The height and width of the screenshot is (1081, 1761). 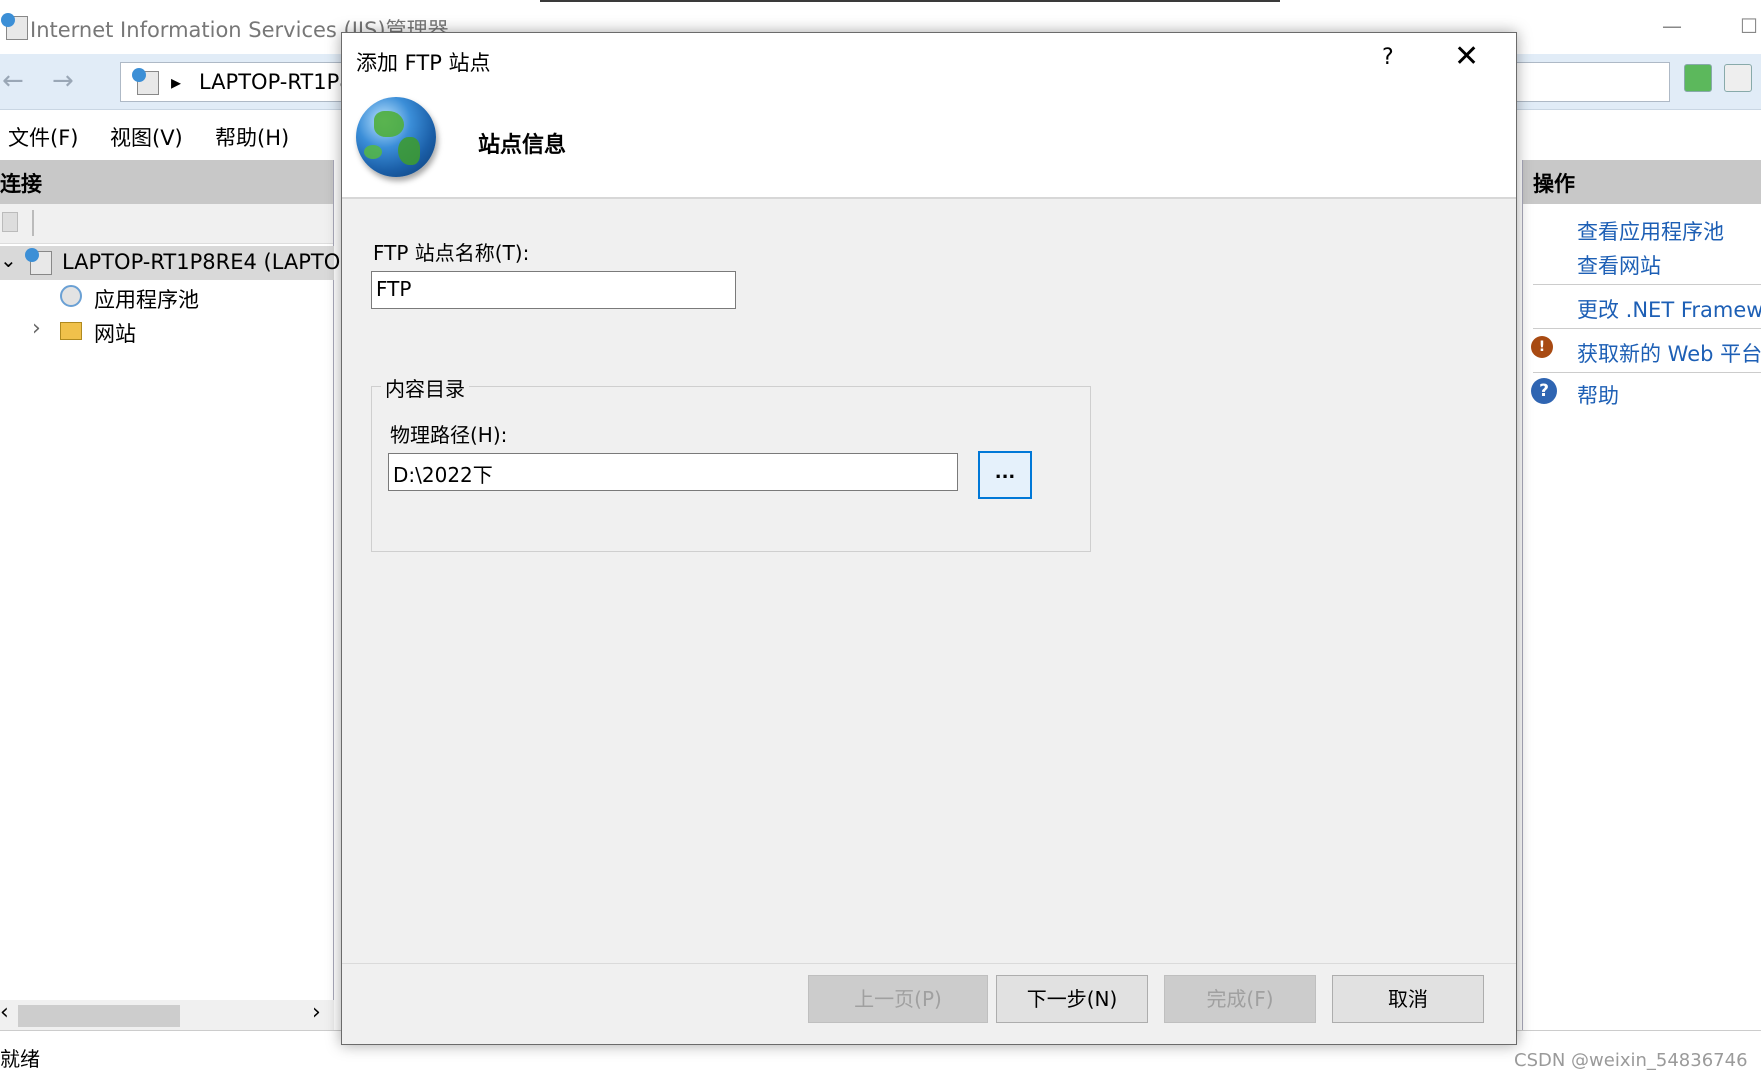 What do you see at coordinates (146, 300) in the screenshot?
I see `tree-item-label: 应用程序池` at bounding box center [146, 300].